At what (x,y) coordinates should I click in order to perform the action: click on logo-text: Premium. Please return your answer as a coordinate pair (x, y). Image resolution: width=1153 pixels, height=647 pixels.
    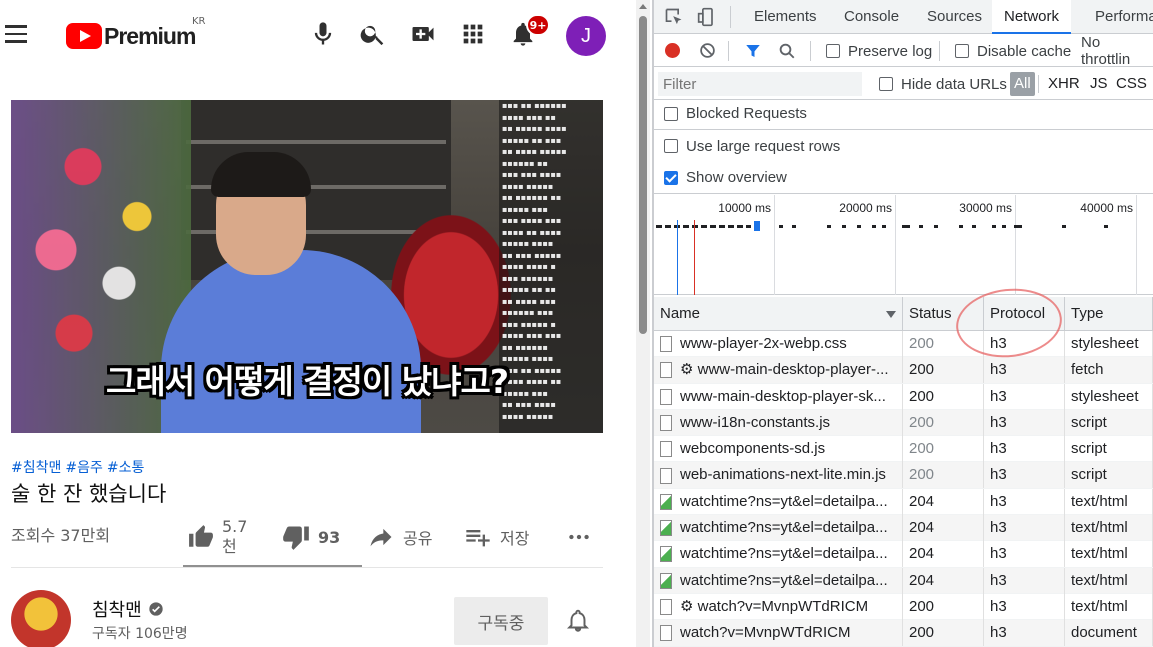
    Looking at the image, I should click on (150, 35).